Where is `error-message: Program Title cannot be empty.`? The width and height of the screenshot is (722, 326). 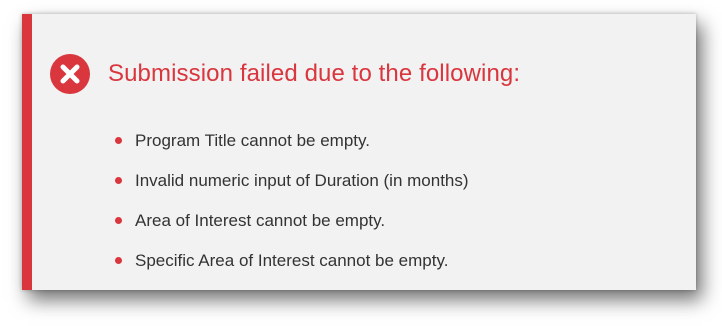 error-message: Program Title cannot be empty. is located at coordinates (252, 140).